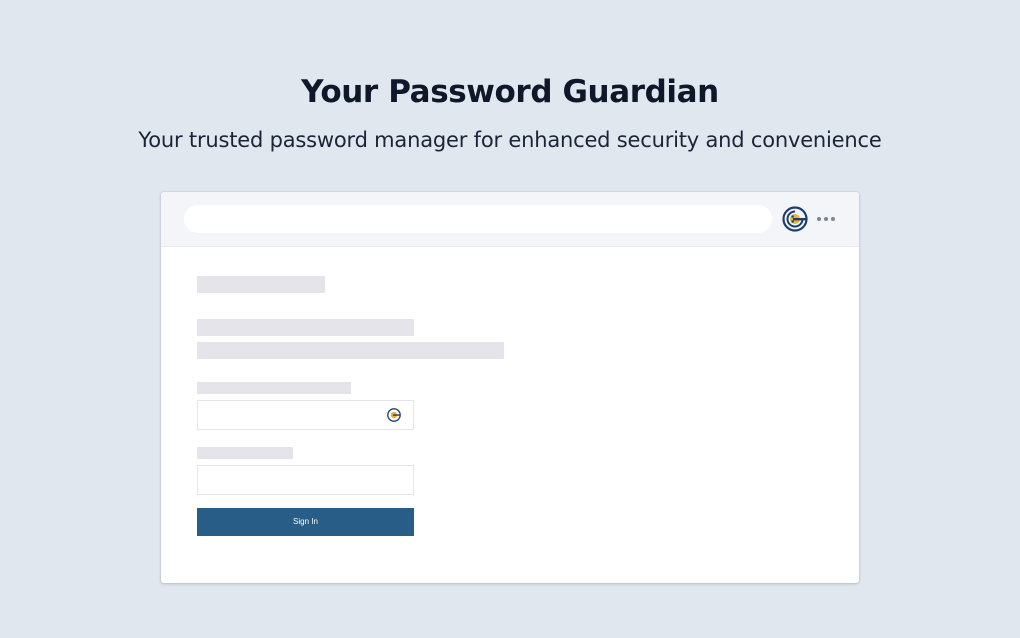 This screenshot has height=638, width=1020. Describe the element at coordinates (261, 284) in the screenshot. I see `heading-placeholder` at that location.